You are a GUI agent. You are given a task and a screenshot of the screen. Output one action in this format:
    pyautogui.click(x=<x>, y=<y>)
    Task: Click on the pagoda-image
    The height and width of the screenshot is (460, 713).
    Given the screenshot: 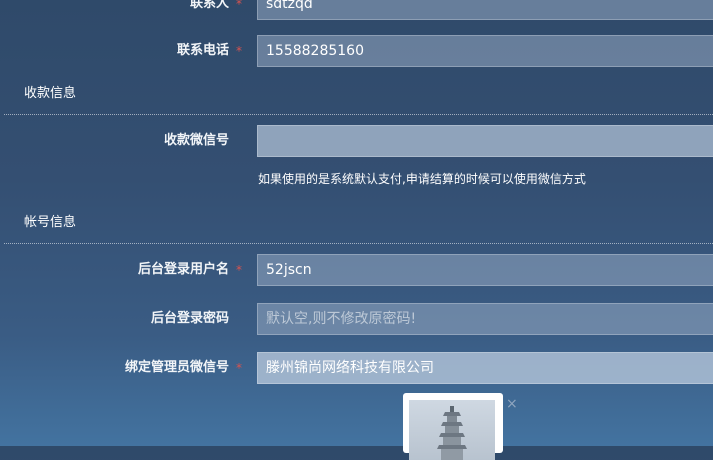 What is the action you would take?
    pyautogui.click(x=452, y=430)
    